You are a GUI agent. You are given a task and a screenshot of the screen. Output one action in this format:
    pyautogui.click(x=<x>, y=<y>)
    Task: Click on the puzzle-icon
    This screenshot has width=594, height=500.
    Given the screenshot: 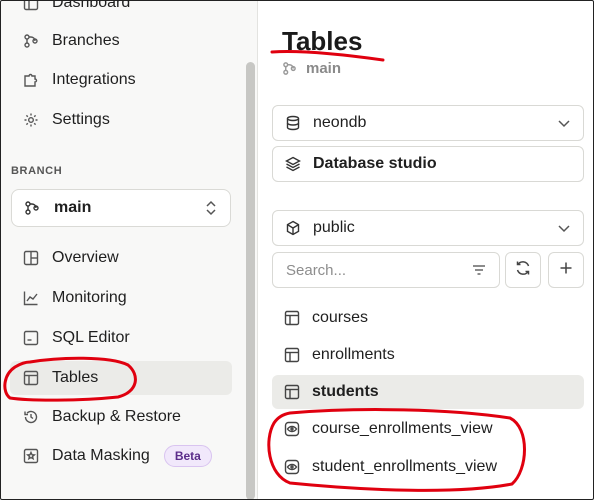 What is the action you would take?
    pyautogui.click(x=31, y=80)
    